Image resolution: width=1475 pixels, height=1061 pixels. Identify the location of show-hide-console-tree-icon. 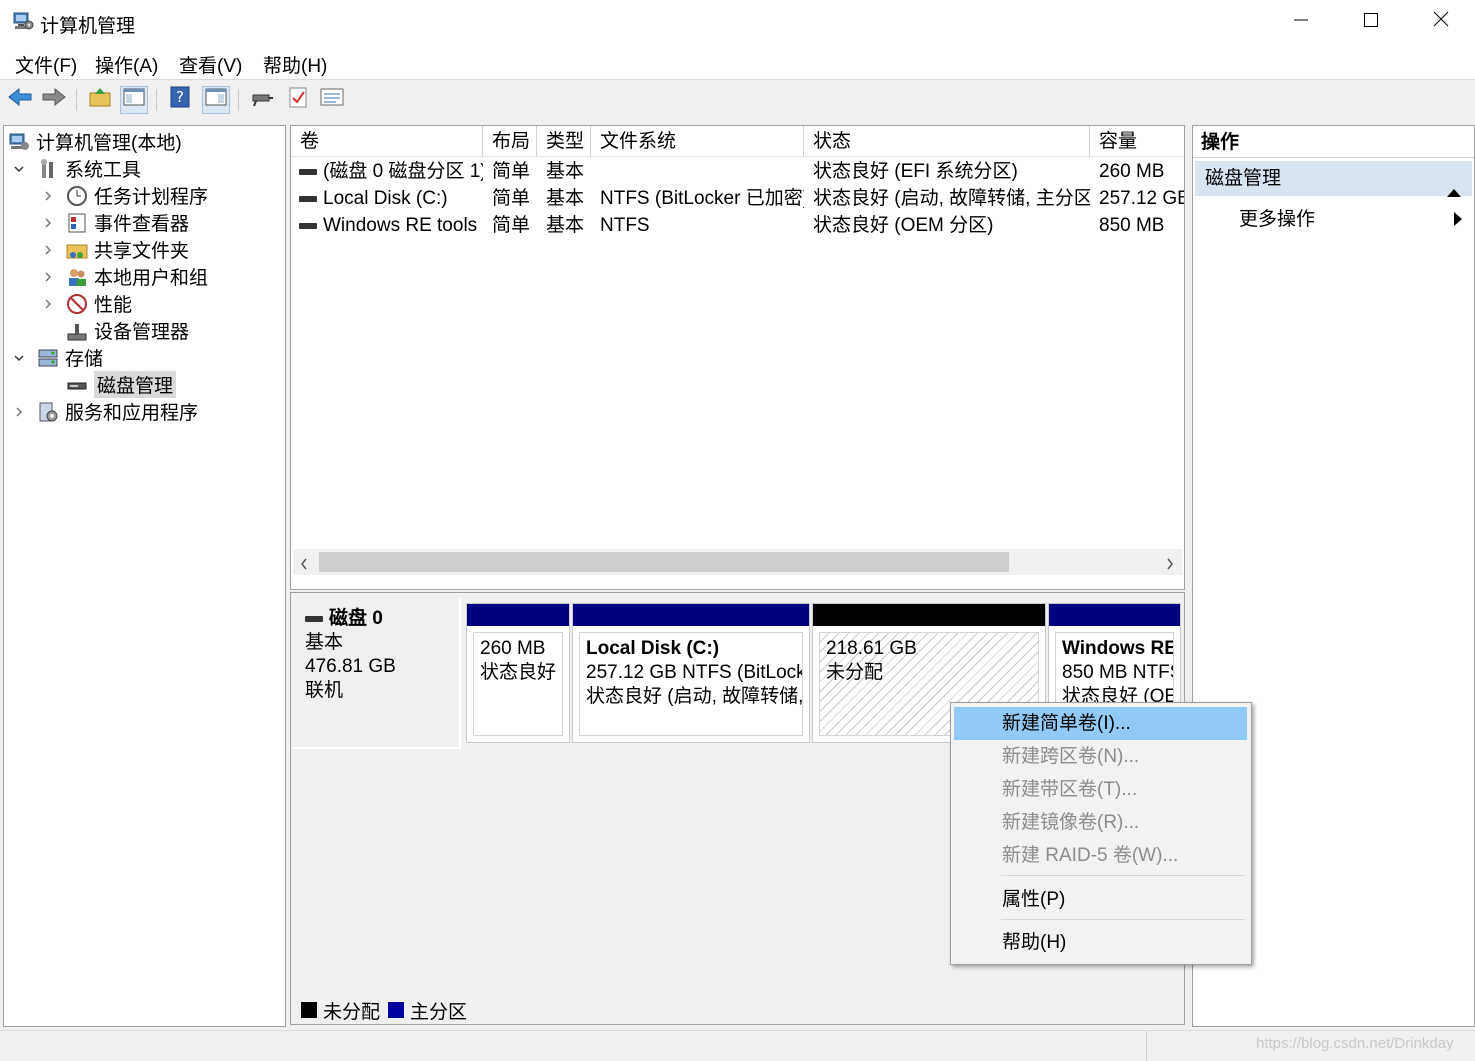
(134, 100).